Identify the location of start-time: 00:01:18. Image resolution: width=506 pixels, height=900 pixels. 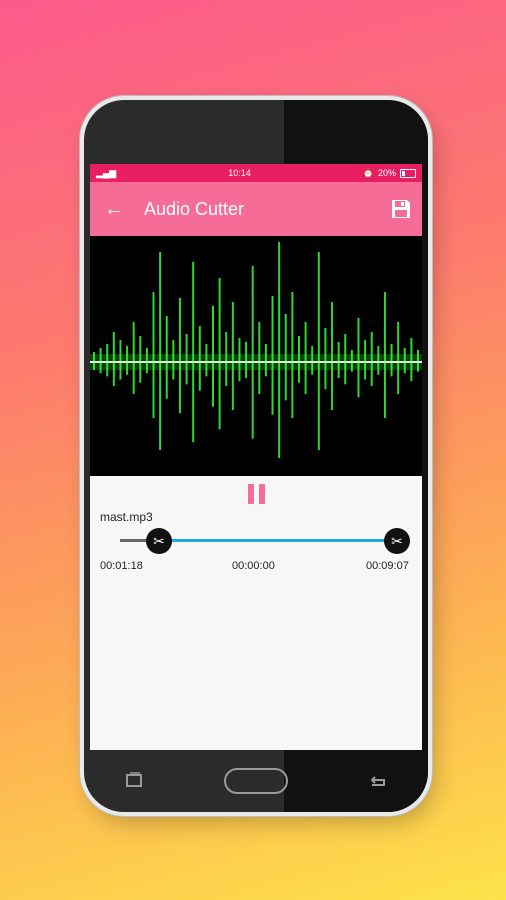
(121, 566).